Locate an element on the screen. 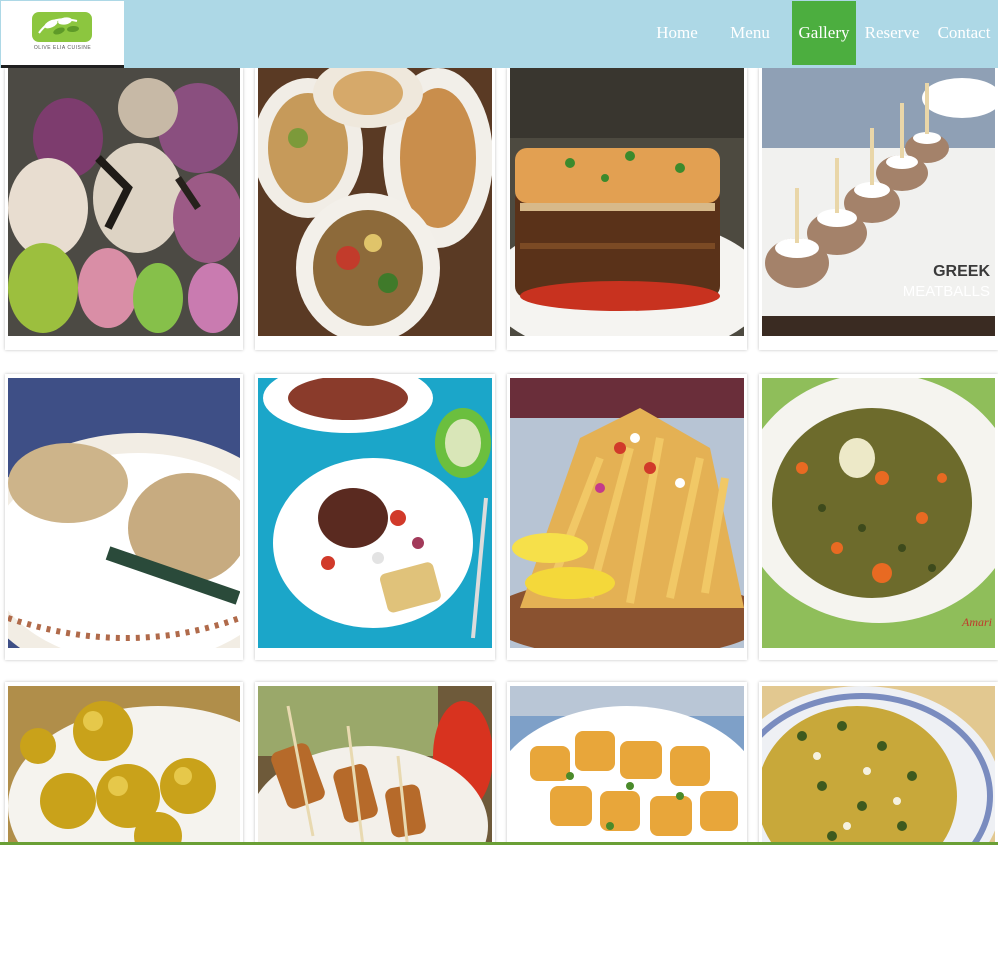 This screenshot has width=998, height=953. photo-roasted-potatoes is located at coordinates (627, 764).